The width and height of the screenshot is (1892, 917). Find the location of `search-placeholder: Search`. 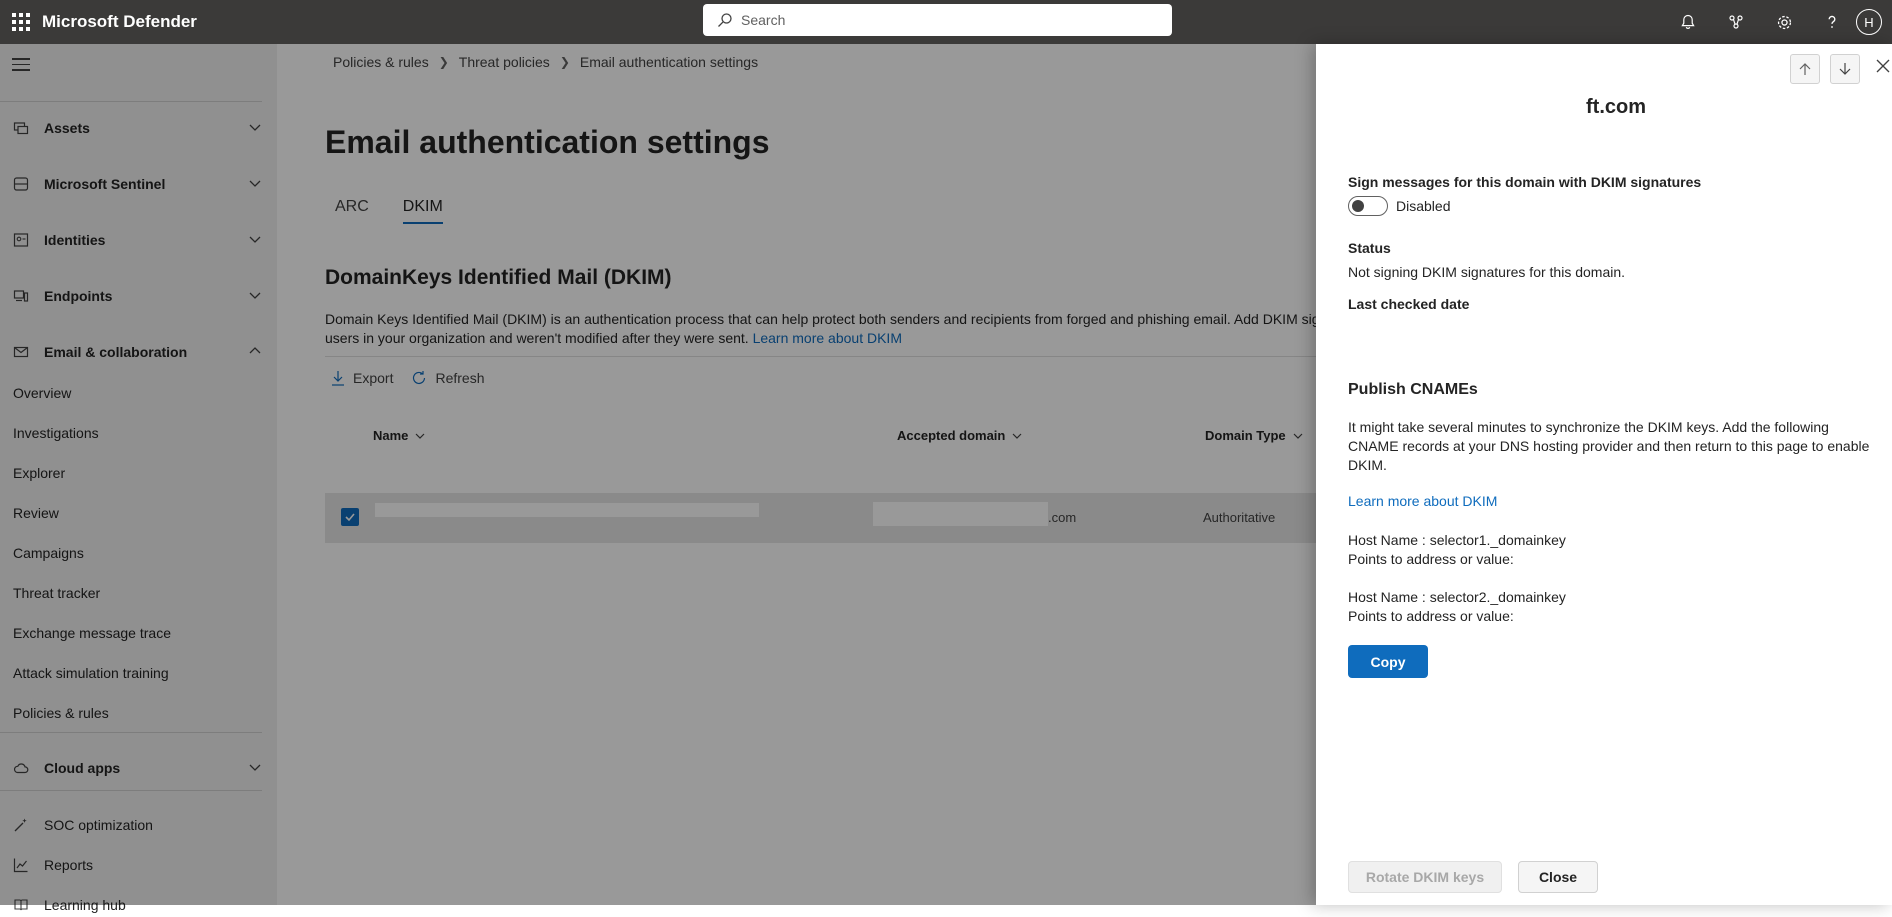

search-placeholder: Search is located at coordinates (763, 20).